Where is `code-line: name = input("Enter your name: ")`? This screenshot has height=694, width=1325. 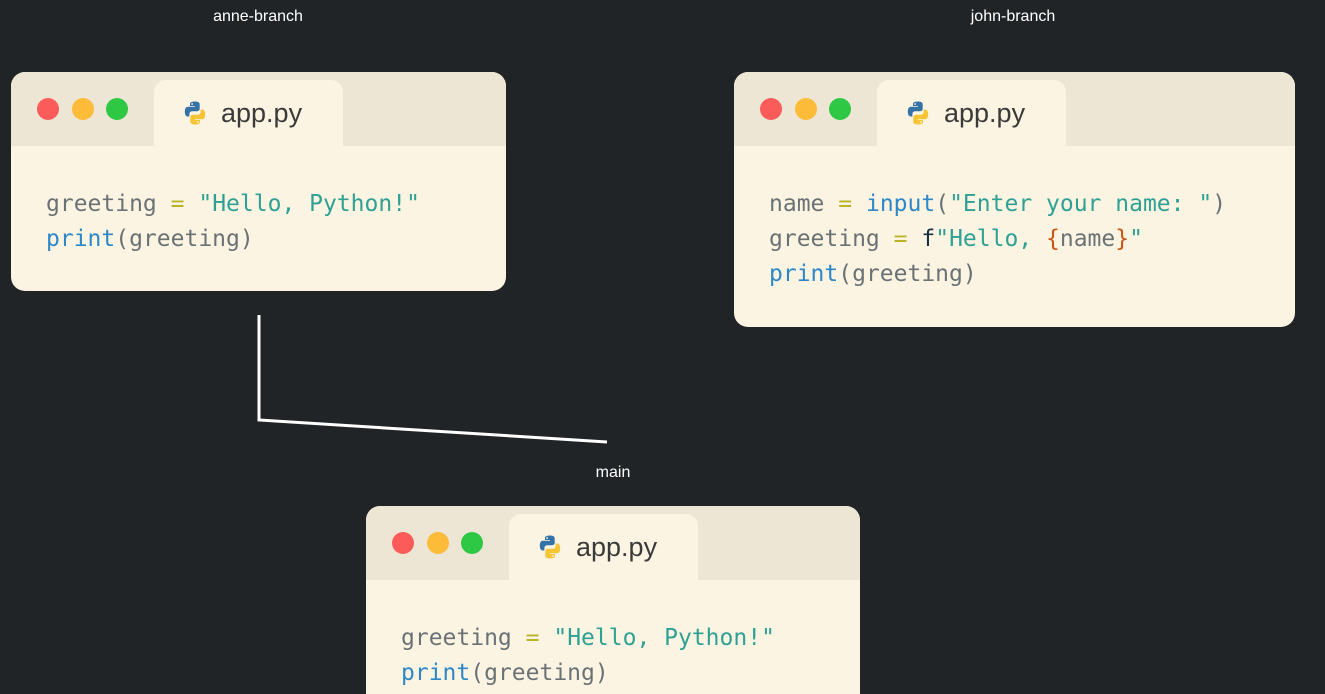
code-line: name = input("Enter your name: ") is located at coordinates (997, 204).